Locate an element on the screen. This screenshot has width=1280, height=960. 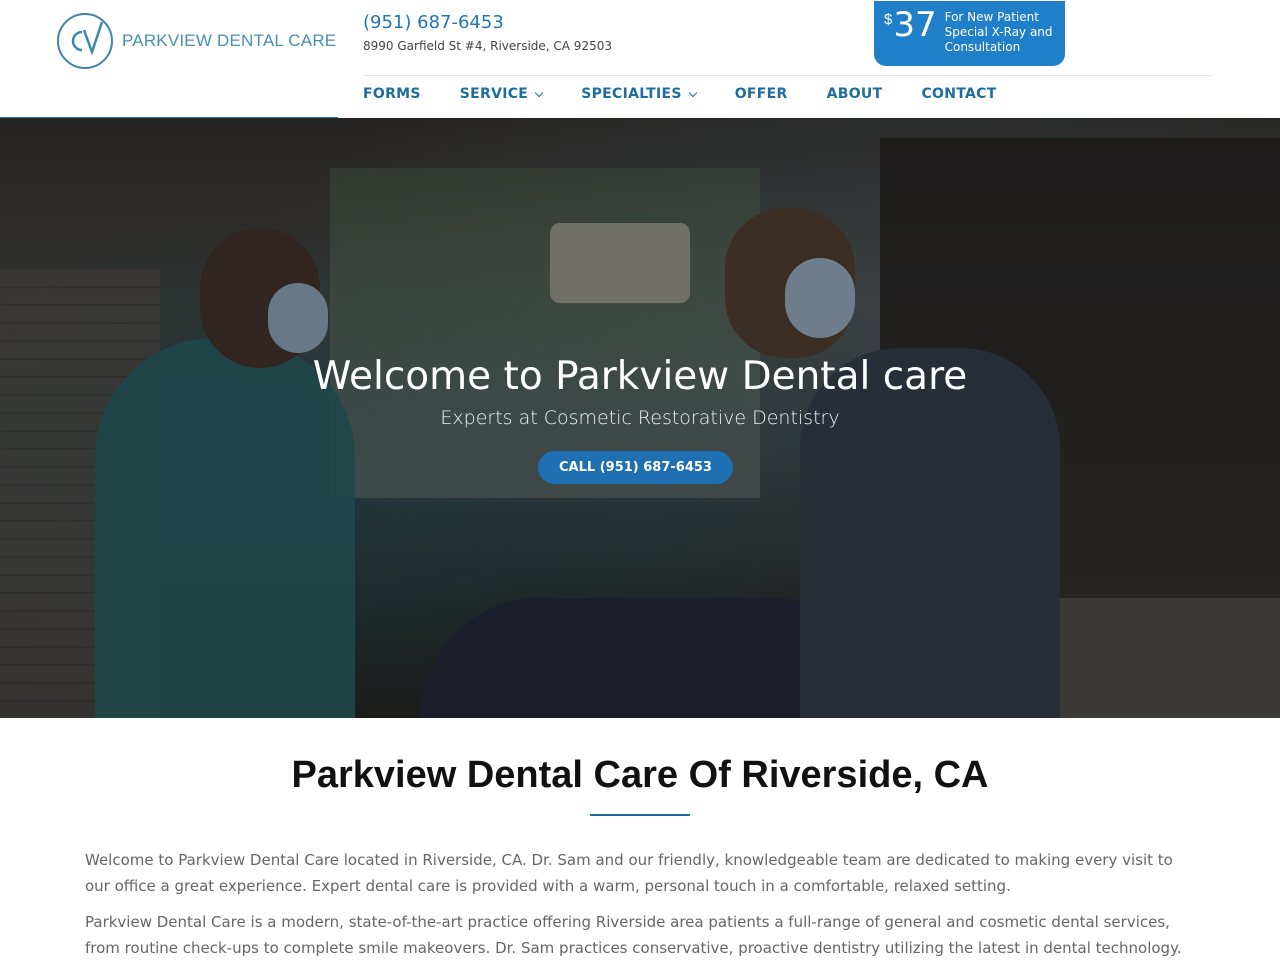
offer-currency: $ is located at coordinates (888, 19).